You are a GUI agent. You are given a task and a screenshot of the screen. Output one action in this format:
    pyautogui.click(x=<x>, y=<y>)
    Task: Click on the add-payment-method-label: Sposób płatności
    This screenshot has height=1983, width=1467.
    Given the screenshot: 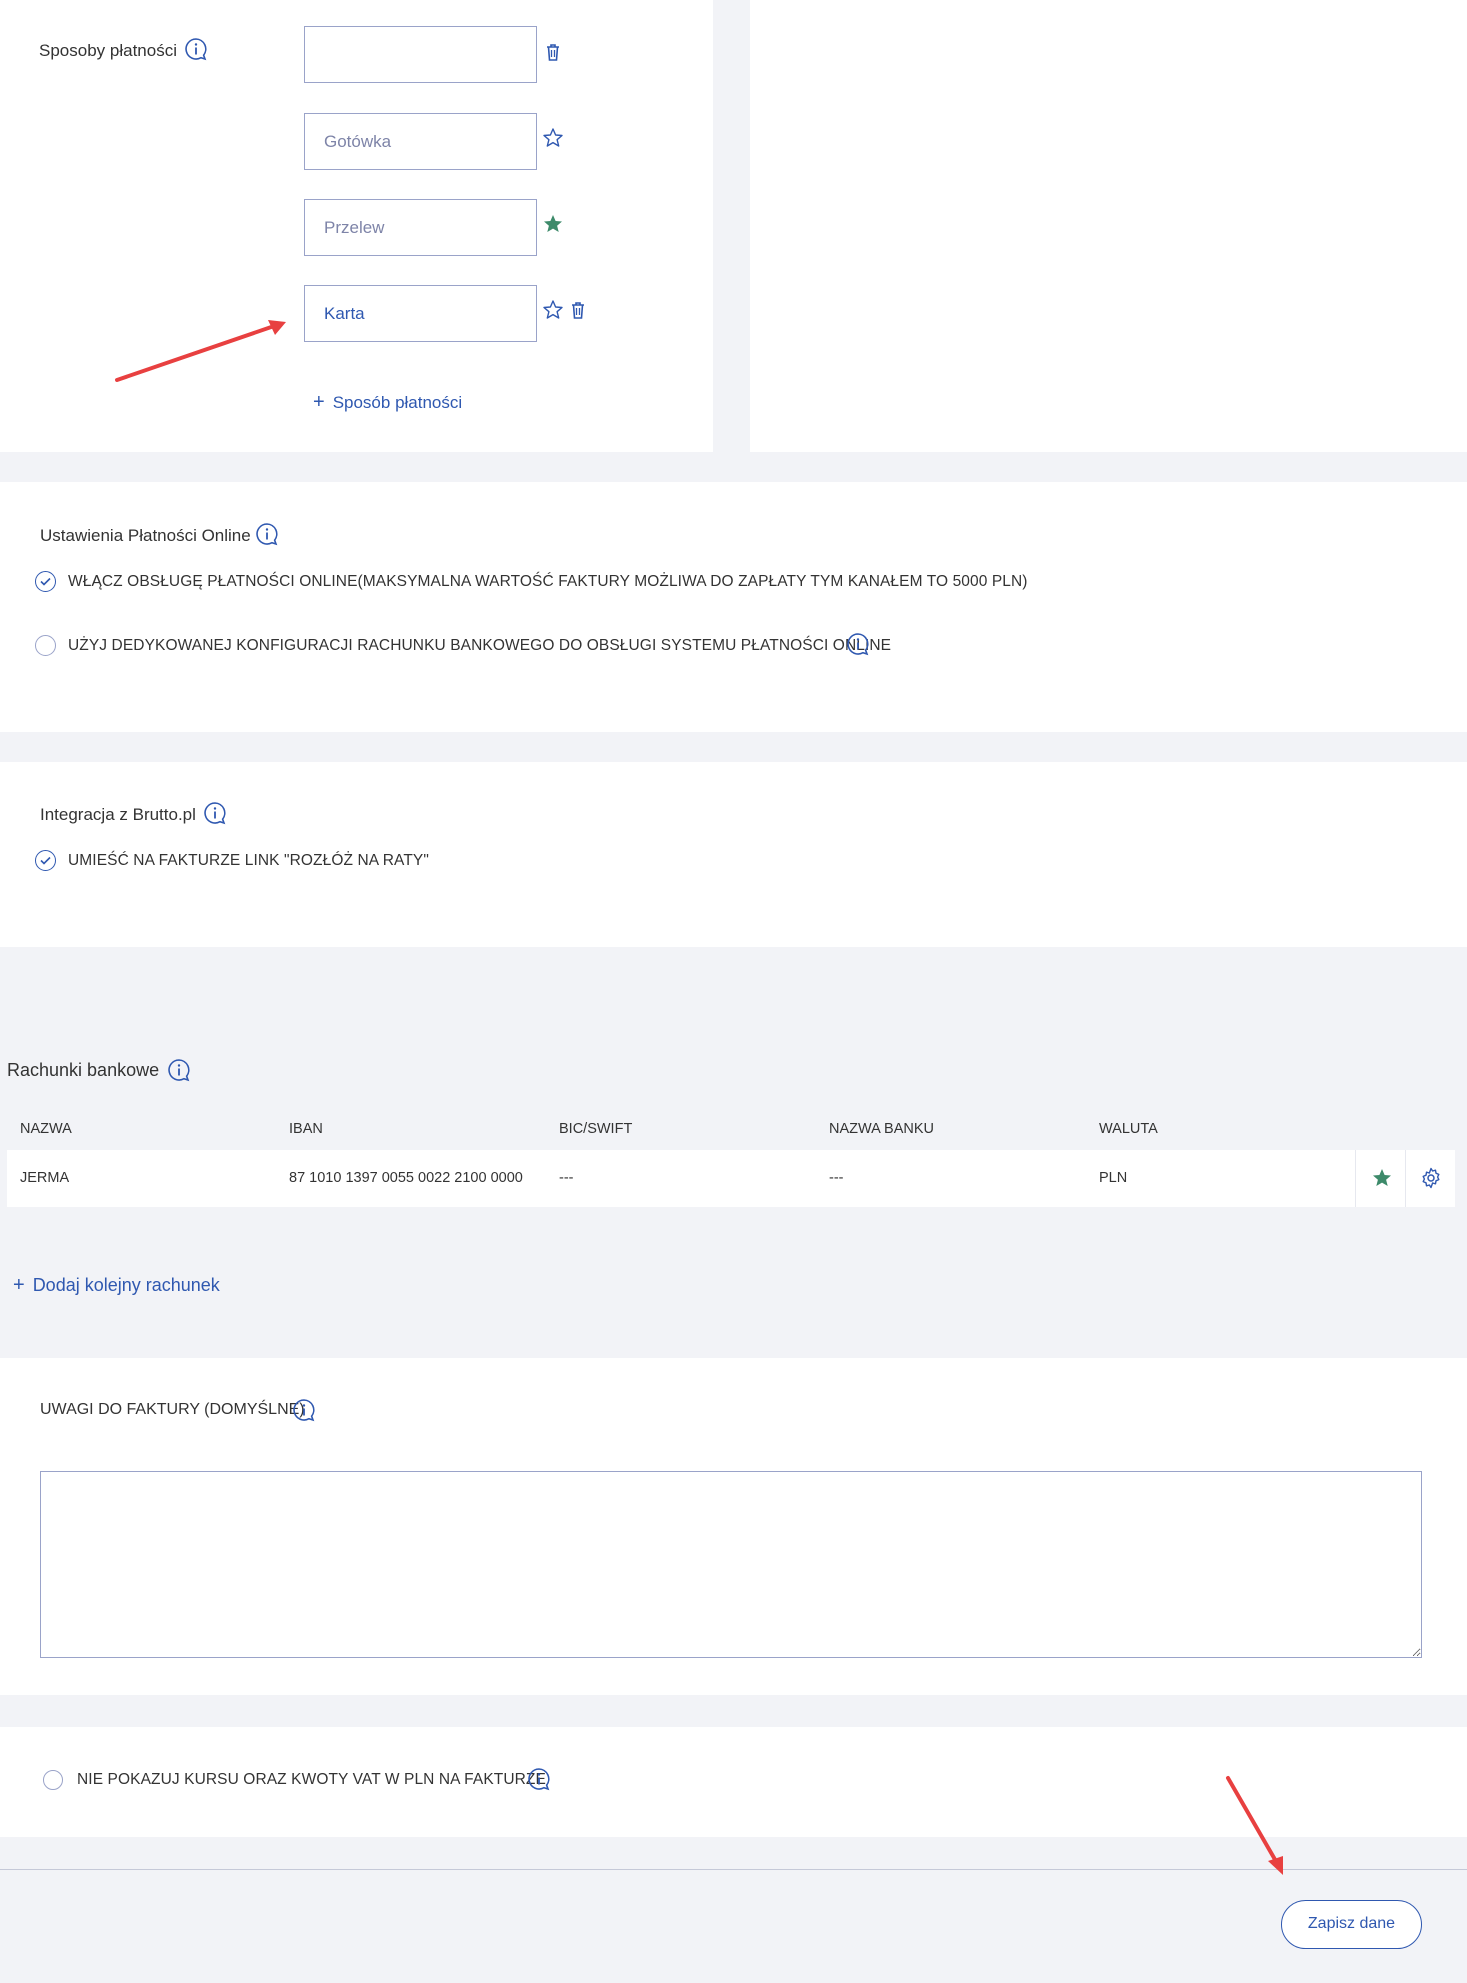 What is the action you would take?
    pyautogui.click(x=397, y=402)
    